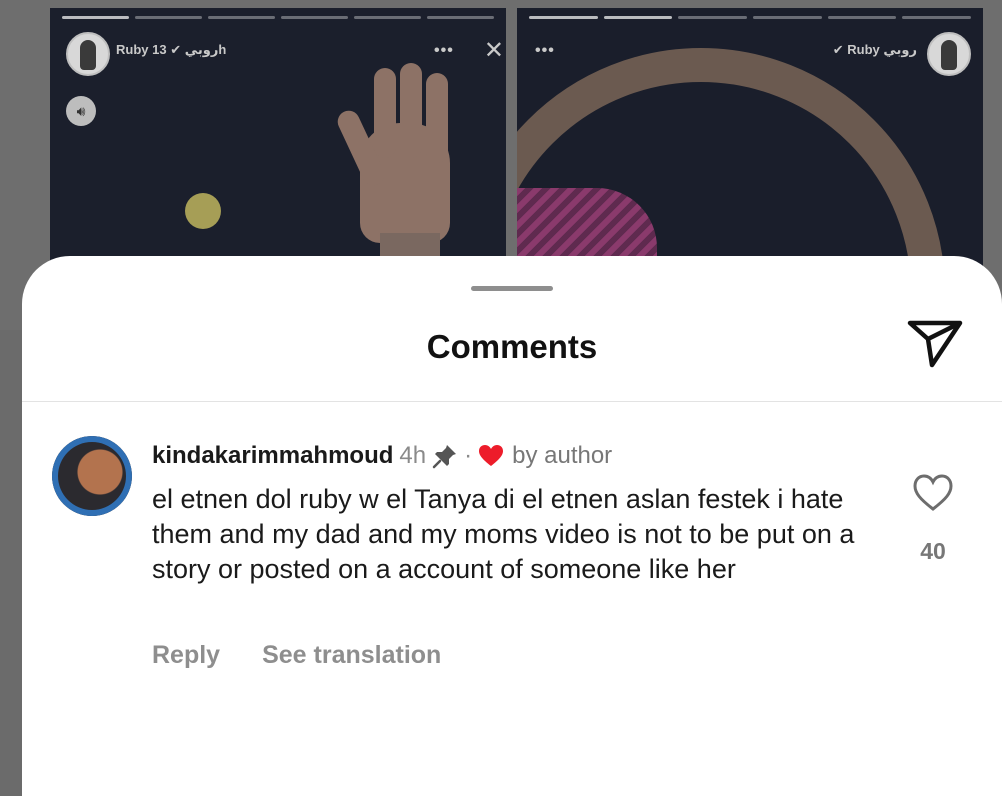 Image resolution: width=1002 pixels, height=796 pixels. I want to click on sheet-title: Comments, so click(512, 346).